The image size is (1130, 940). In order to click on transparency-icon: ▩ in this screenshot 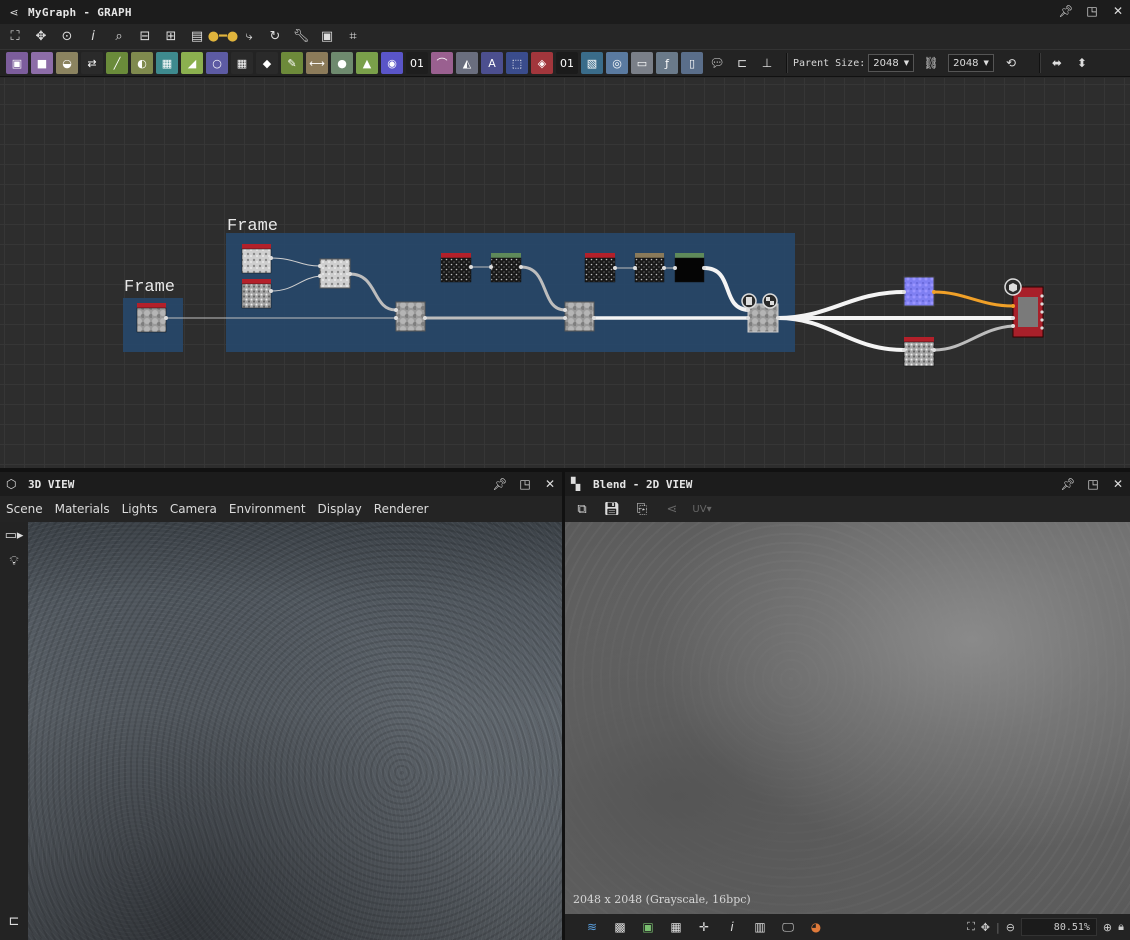, I will do `click(620, 927)`.